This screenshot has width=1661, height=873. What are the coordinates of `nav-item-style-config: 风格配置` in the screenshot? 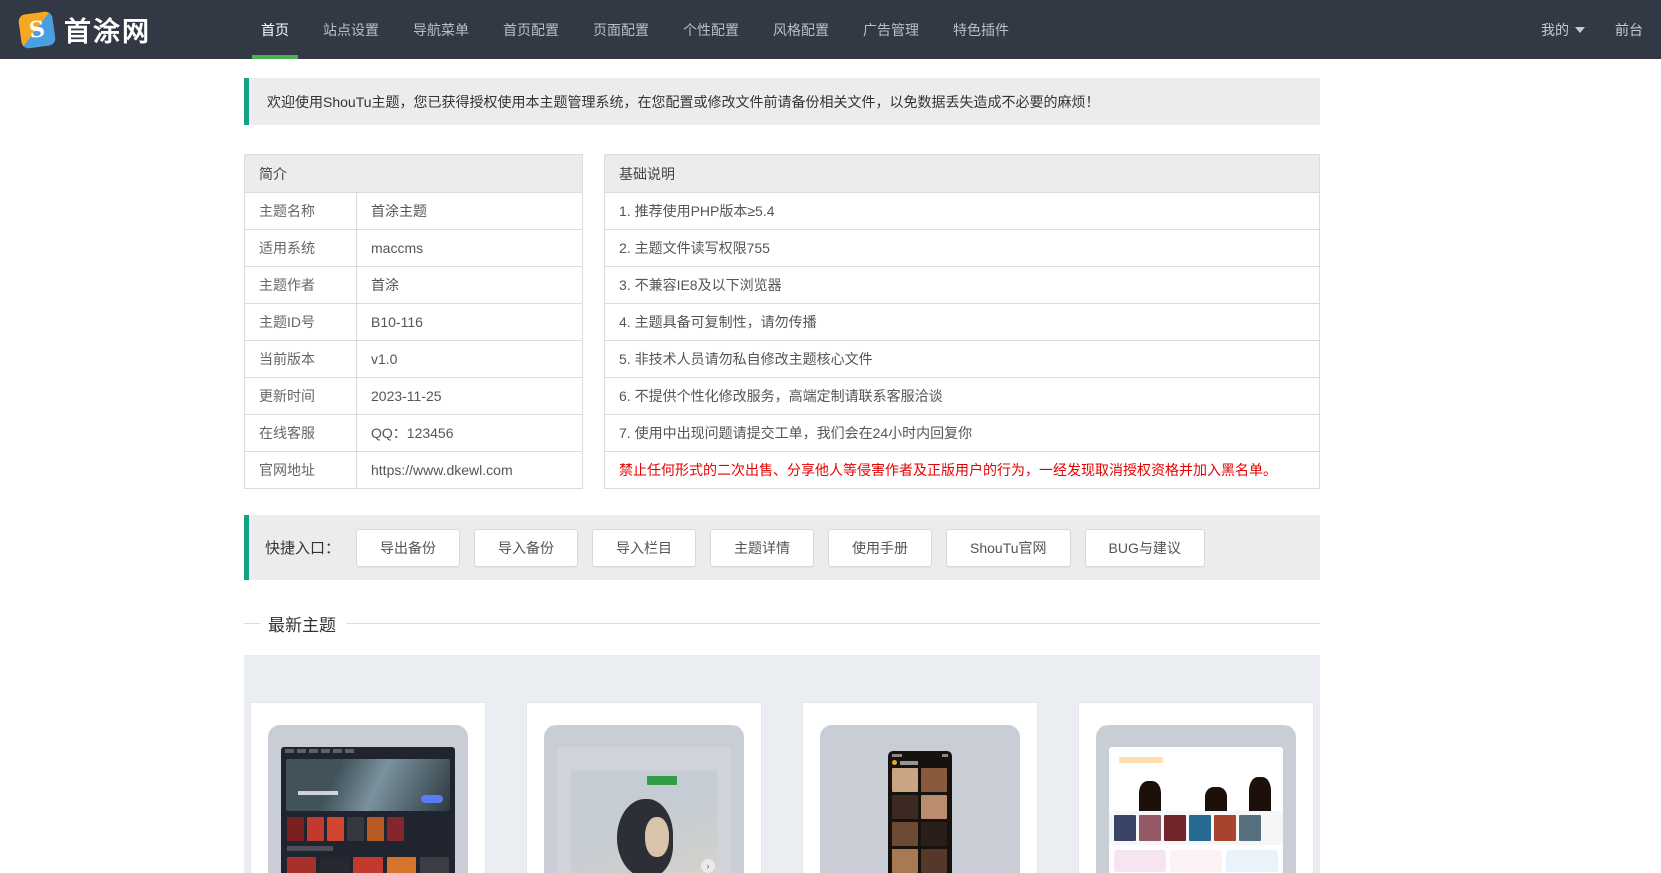 It's located at (801, 29).